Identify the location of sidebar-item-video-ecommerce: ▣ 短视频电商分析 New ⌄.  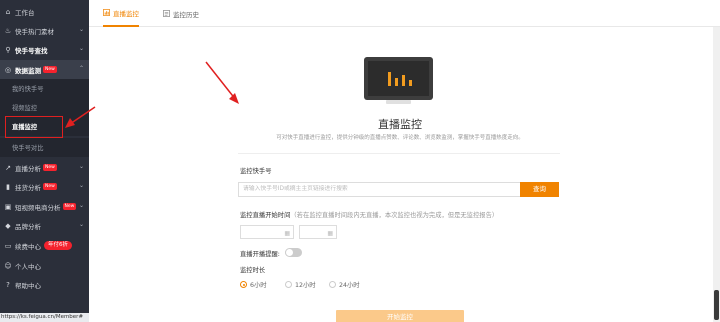
(44, 206).